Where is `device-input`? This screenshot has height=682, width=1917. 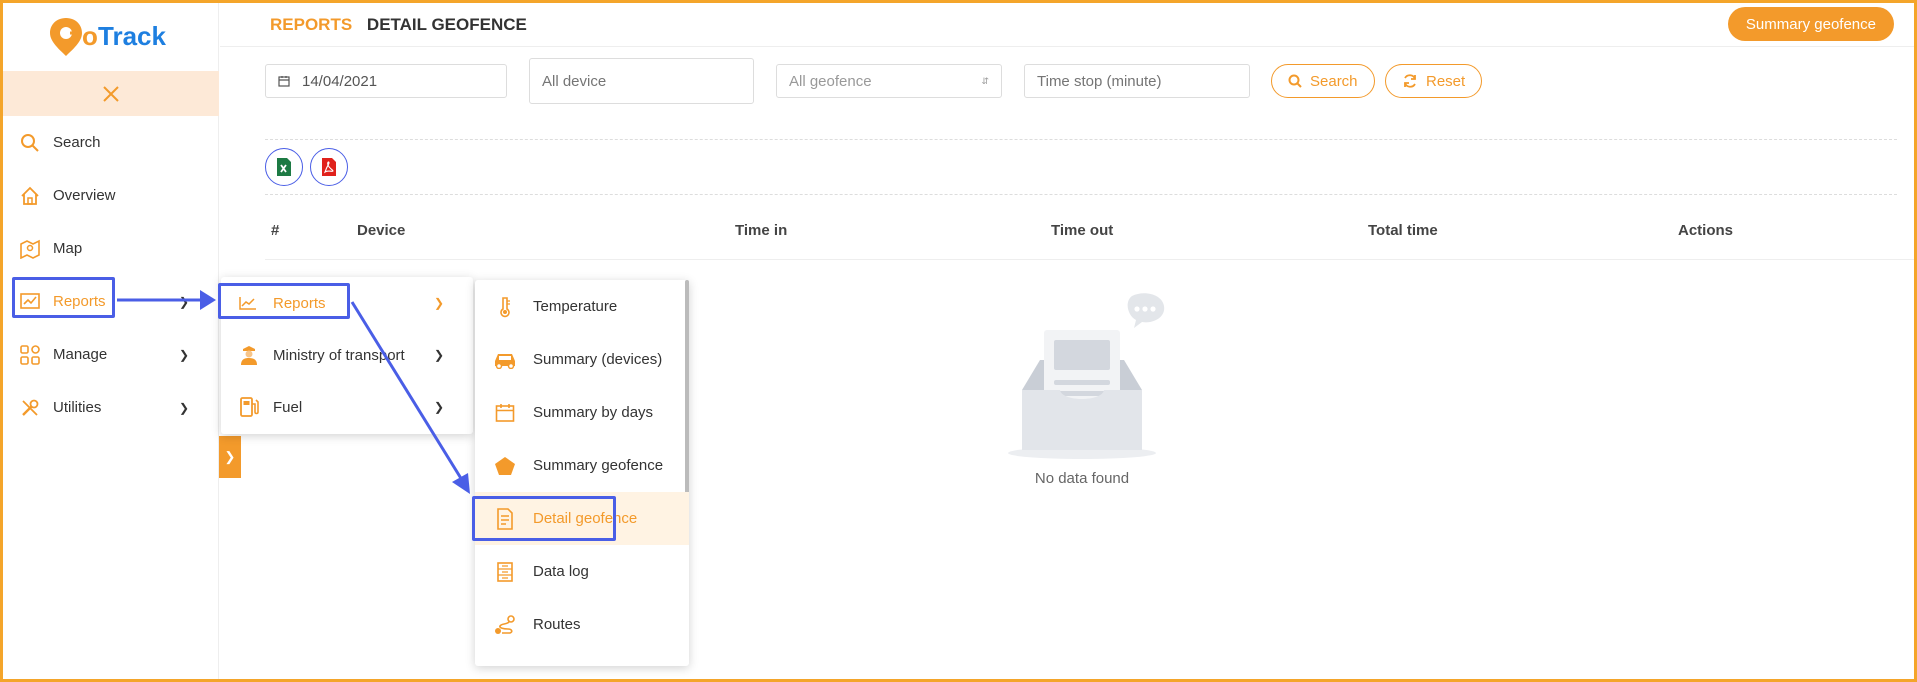 device-input is located at coordinates (647, 81).